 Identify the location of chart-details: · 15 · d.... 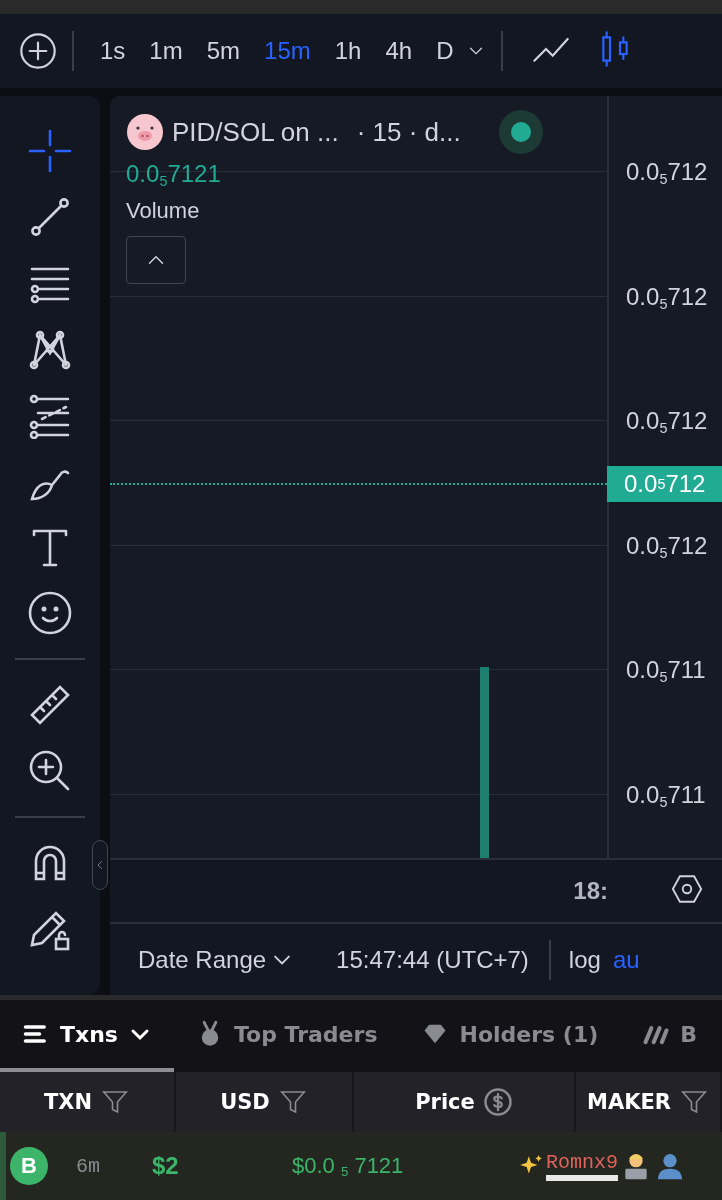
(408, 132).